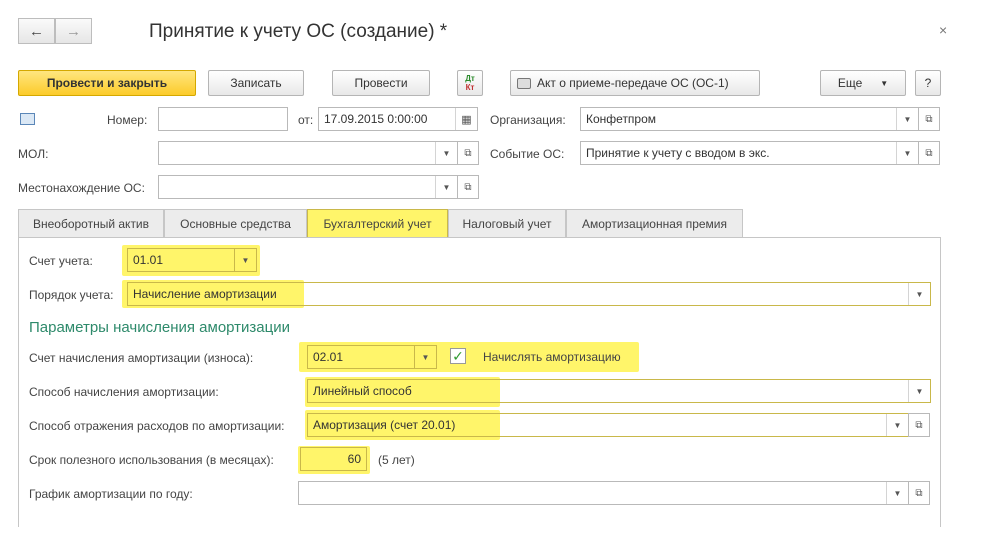 Image resolution: width=982 pixels, height=538 pixels. Describe the element at coordinates (124, 392) in the screenshot. I see `method-label: Способ начисления амортизации:` at that location.